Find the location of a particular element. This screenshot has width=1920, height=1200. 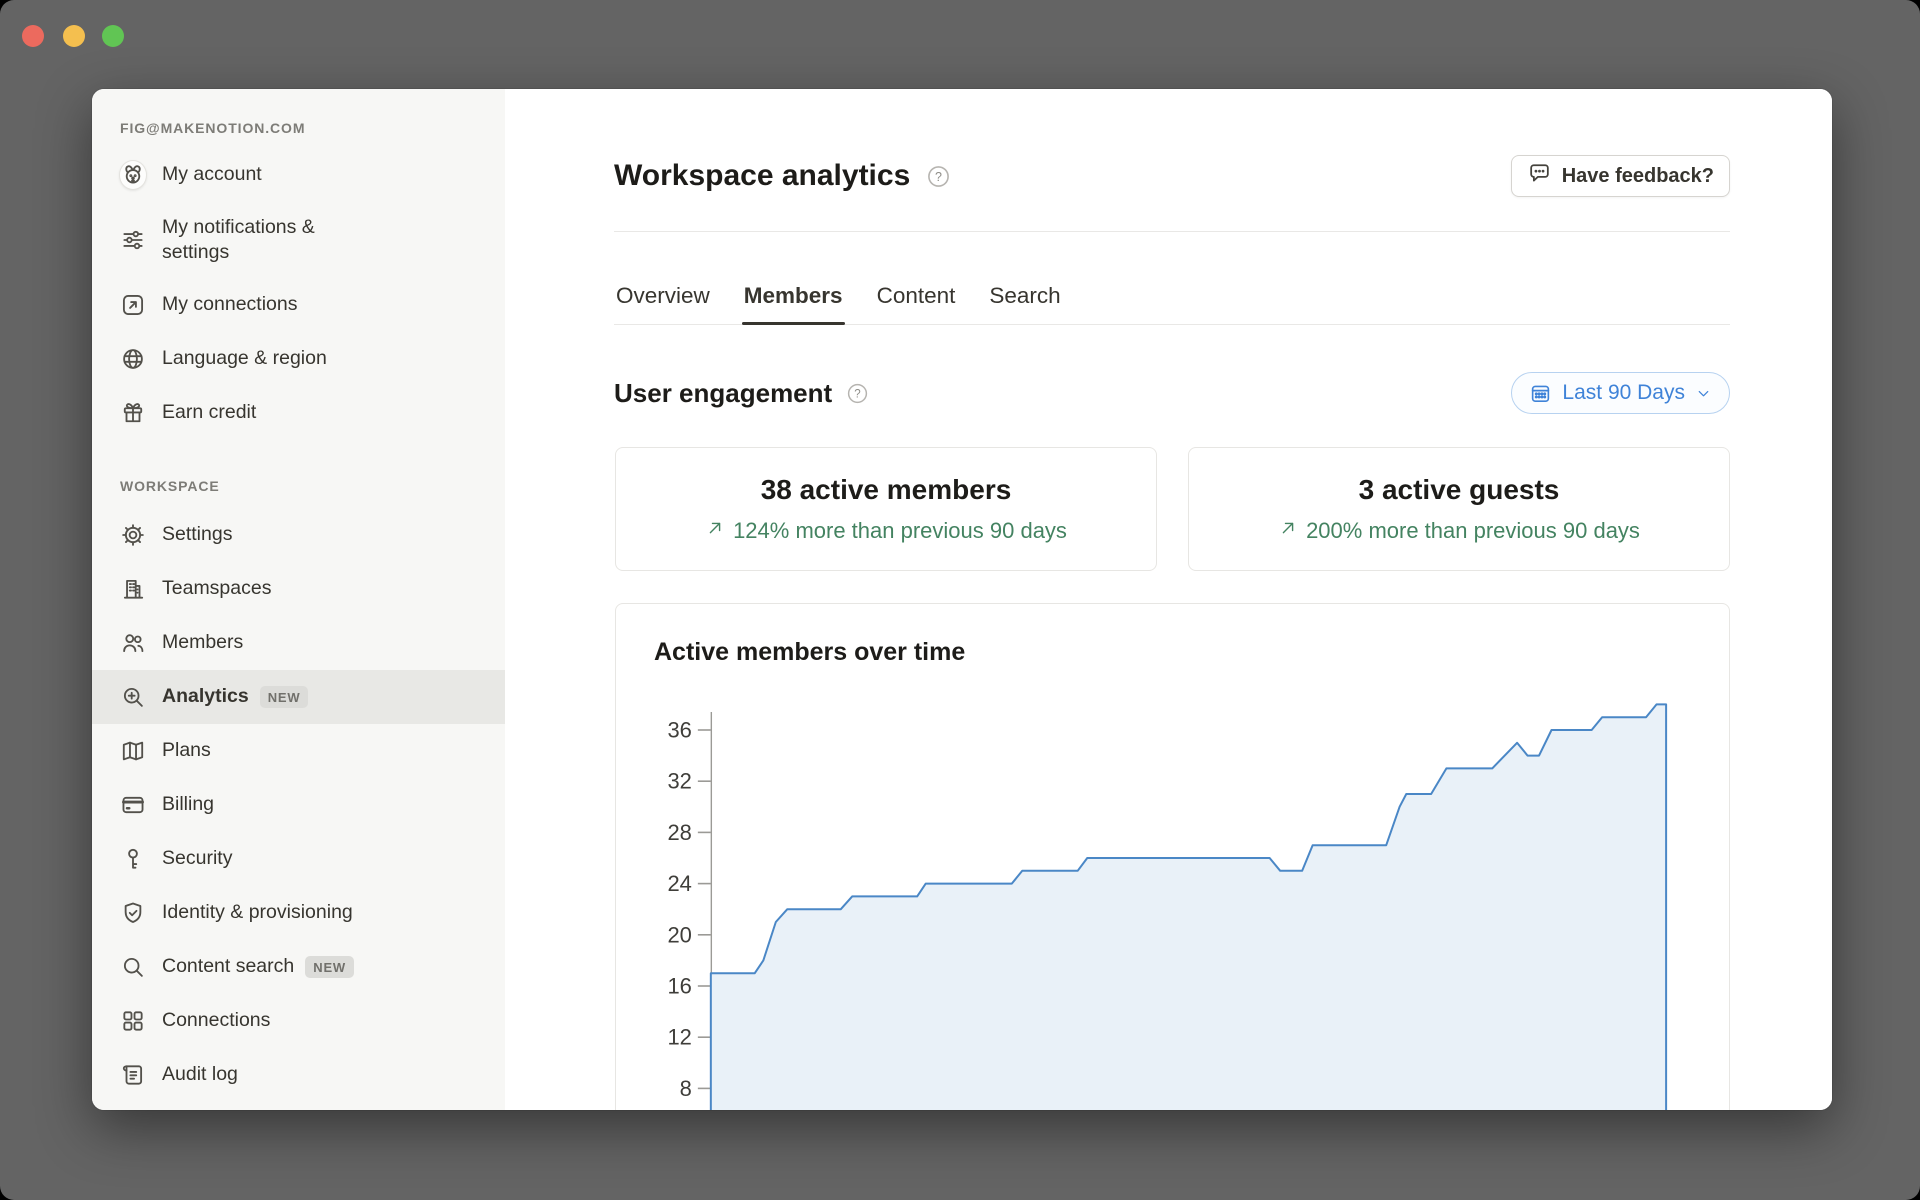

sidebar-item-my-connections: My connections is located at coordinates (298, 305).